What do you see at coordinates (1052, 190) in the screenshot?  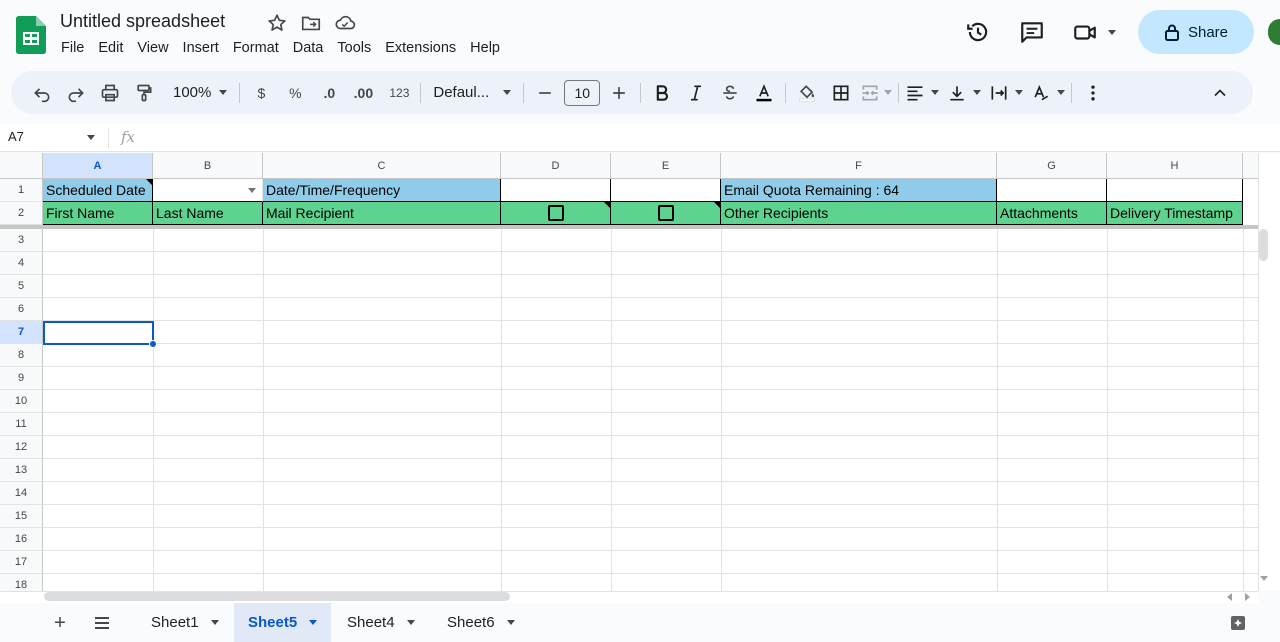 I see `cell-g1` at bounding box center [1052, 190].